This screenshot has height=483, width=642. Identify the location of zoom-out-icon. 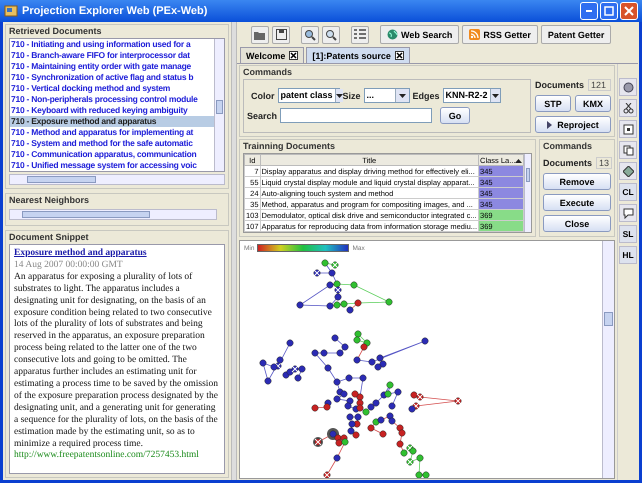
(331, 34).